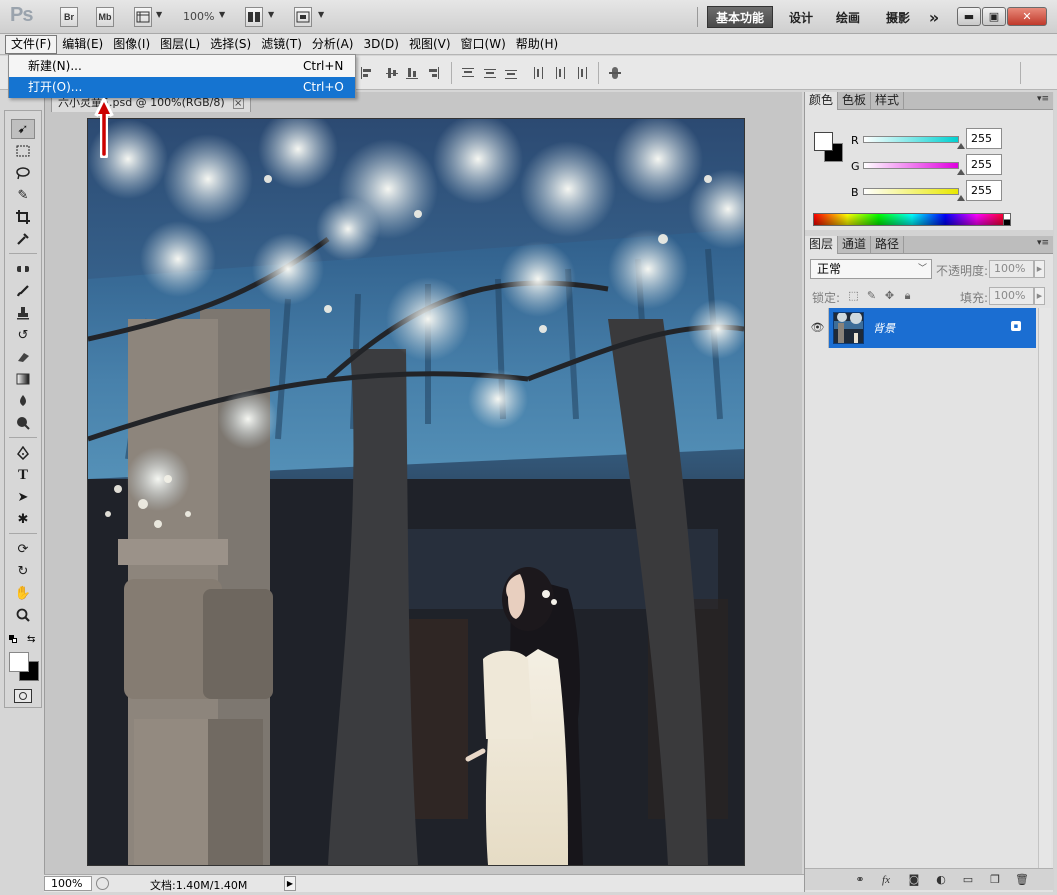 Image resolution: width=1057 pixels, height=895 pixels. What do you see at coordinates (537, 44) in the screenshot?
I see `menu-help: 帮助(H)` at bounding box center [537, 44].